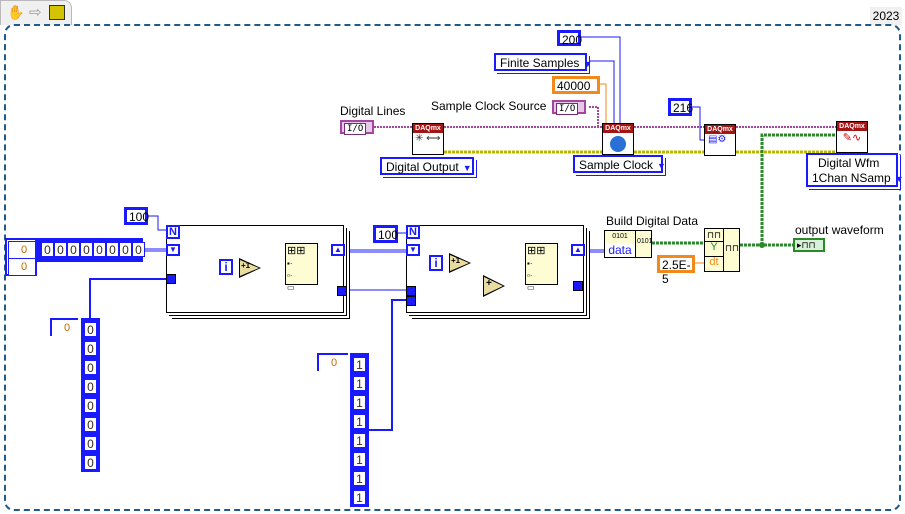 The height and width of the screenshot is (514, 905). Describe the element at coordinates (578, 250) in the screenshot. I see `loop2-shift-register-right: ▲` at that location.